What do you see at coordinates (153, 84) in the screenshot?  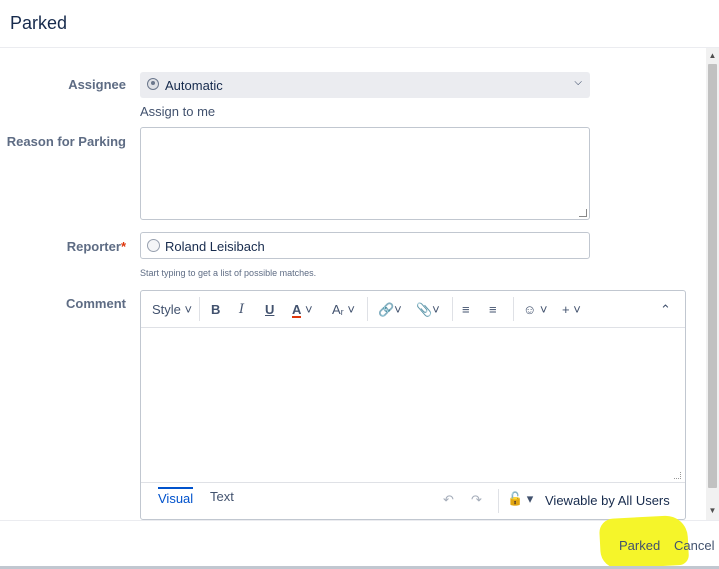 I see `user-icon` at bounding box center [153, 84].